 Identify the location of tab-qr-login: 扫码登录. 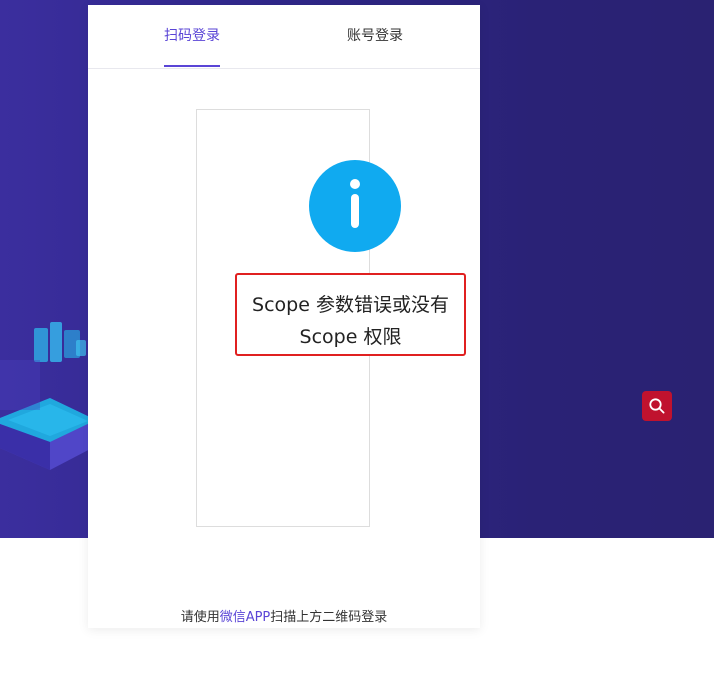
(192, 36).